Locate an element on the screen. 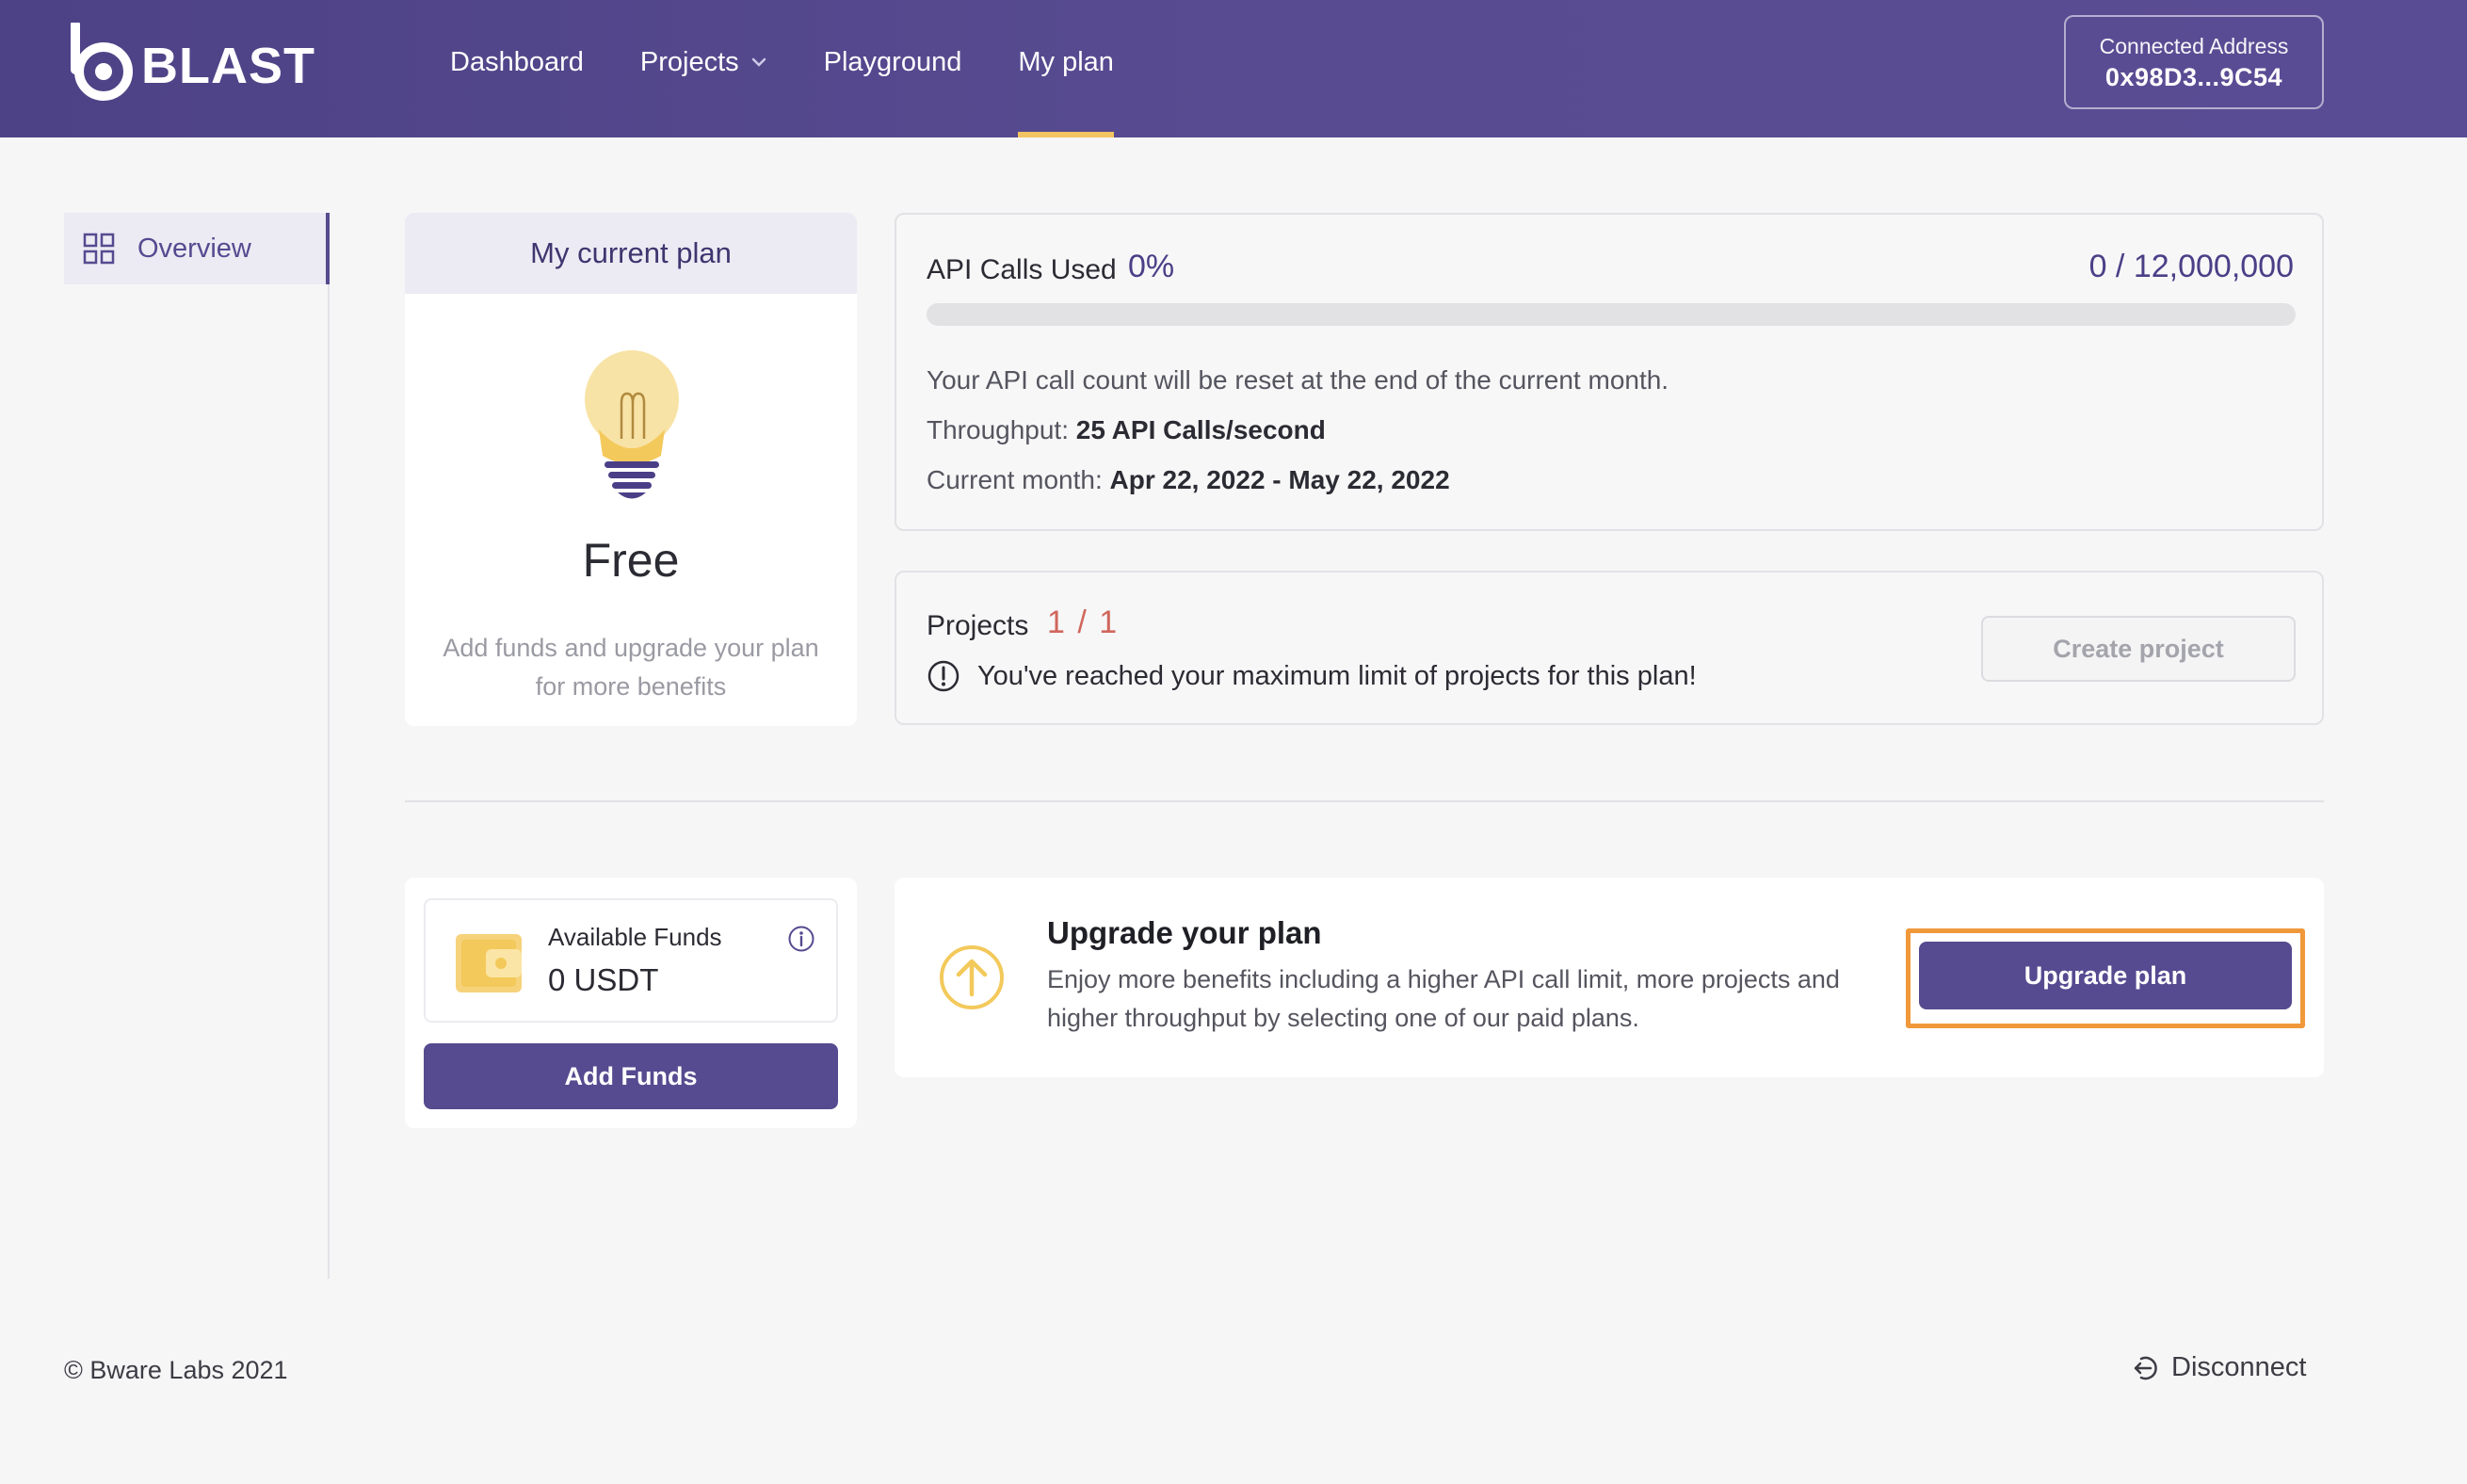 Image resolution: width=2467 pixels, height=1484 pixels. month-label: Current month: is located at coordinates (1015, 479).